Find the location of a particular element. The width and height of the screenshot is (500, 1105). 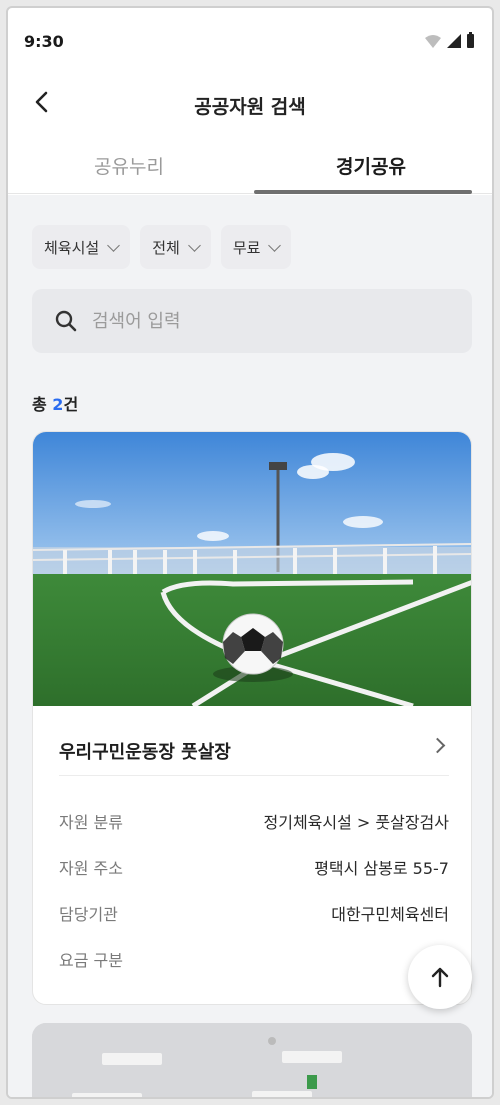

page-title: 공공자원 검색 is located at coordinates (250, 107).